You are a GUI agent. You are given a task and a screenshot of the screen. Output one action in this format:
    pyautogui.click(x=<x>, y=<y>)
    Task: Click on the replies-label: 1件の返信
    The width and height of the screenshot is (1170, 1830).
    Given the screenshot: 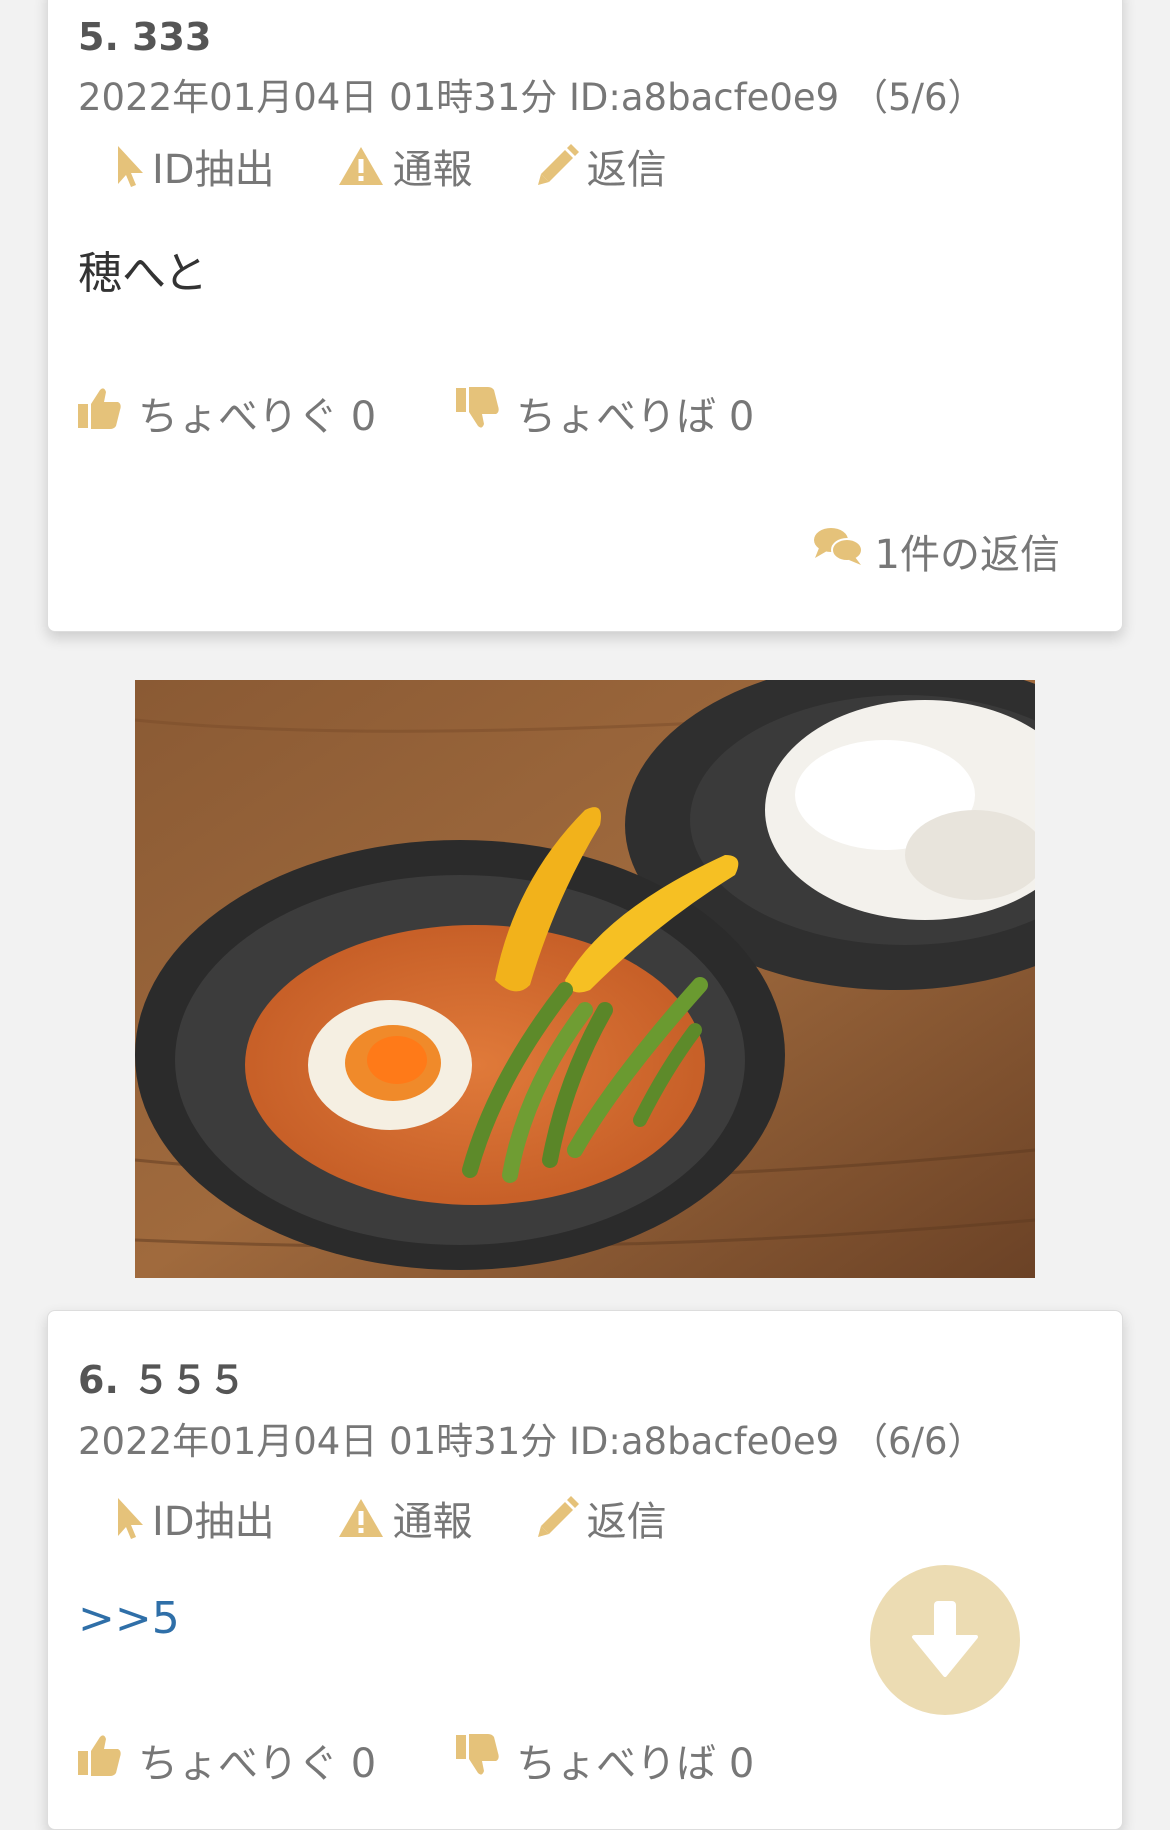 What is the action you would take?
    pyautogui.click(x=967, y=555)
    